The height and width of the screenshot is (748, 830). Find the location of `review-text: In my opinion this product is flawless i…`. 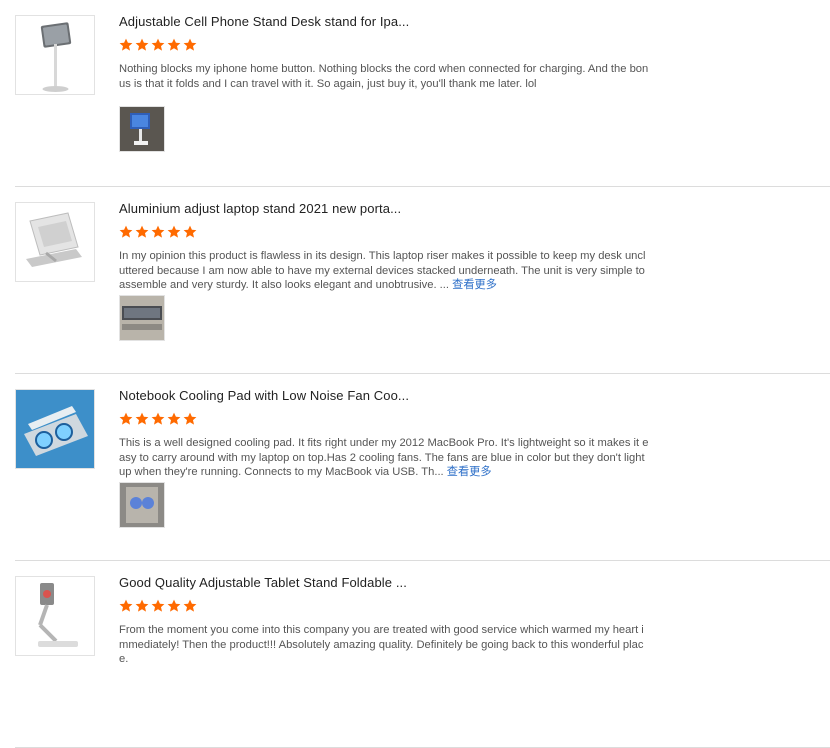

review-text: In my opinion this product is flawless i… is located at coordinates (384, 271).